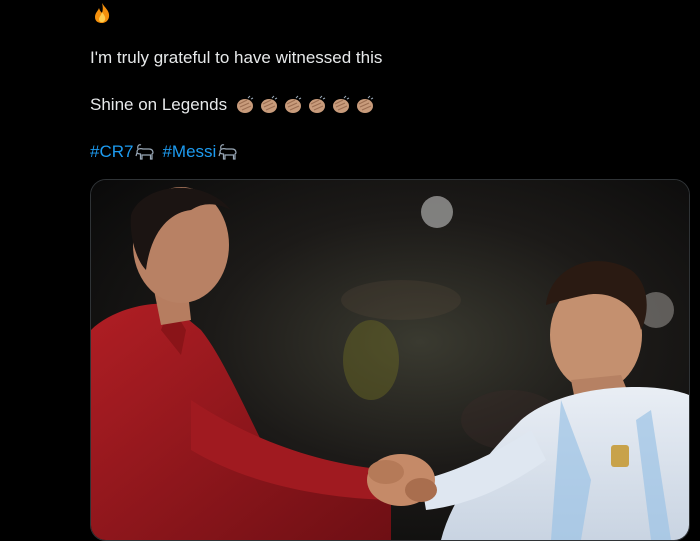  I want to click on tweet-hashtags: #CR7 #Messi, so click(164, 152).